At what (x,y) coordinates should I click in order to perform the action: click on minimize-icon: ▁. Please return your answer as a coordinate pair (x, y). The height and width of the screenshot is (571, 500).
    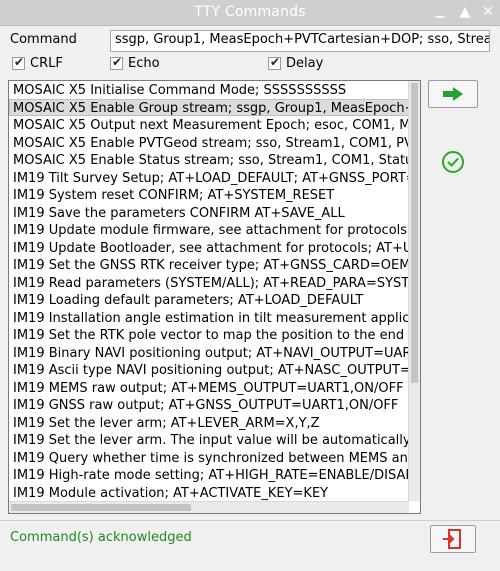
    Looking at the image, I should click on (440, 12).